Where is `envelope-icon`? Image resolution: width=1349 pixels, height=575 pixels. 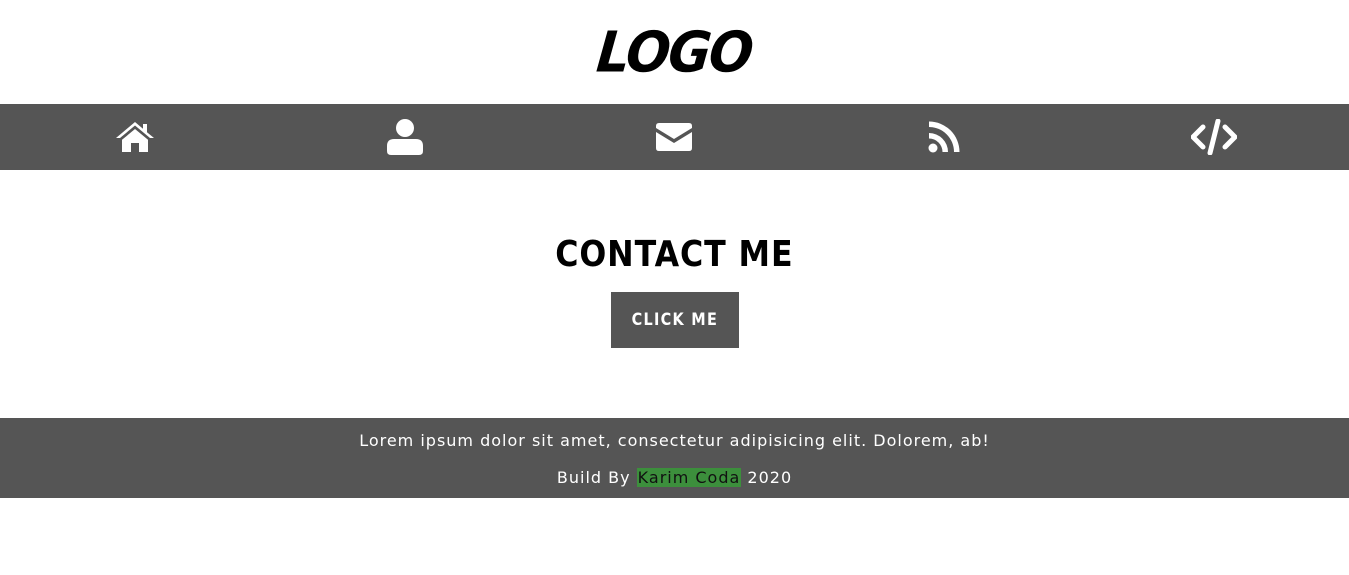
envelope-icon is located at coordinates (674, 137).